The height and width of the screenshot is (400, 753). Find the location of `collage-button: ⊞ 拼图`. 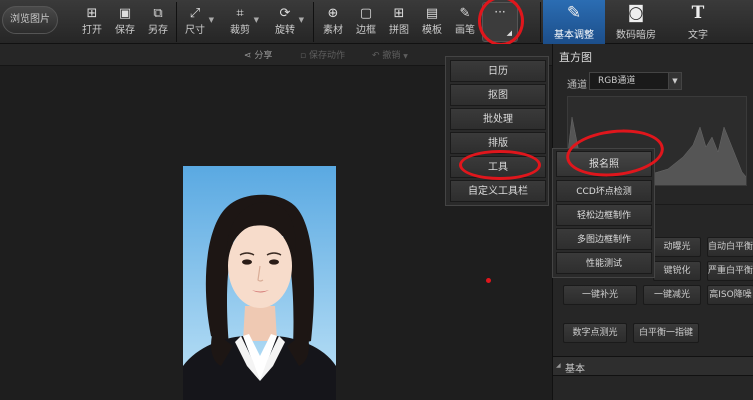

collage-button: ⊞ 拼图 is located at coordinates (399, 22).